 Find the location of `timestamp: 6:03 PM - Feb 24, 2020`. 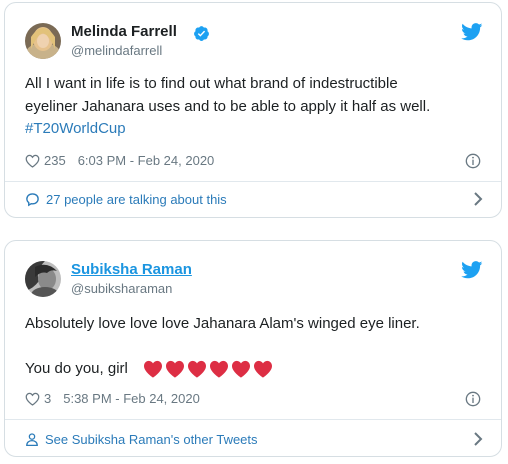

timestamp: 6:03 PM - Feb 24, 2020 is located at coordinates (146, 160).